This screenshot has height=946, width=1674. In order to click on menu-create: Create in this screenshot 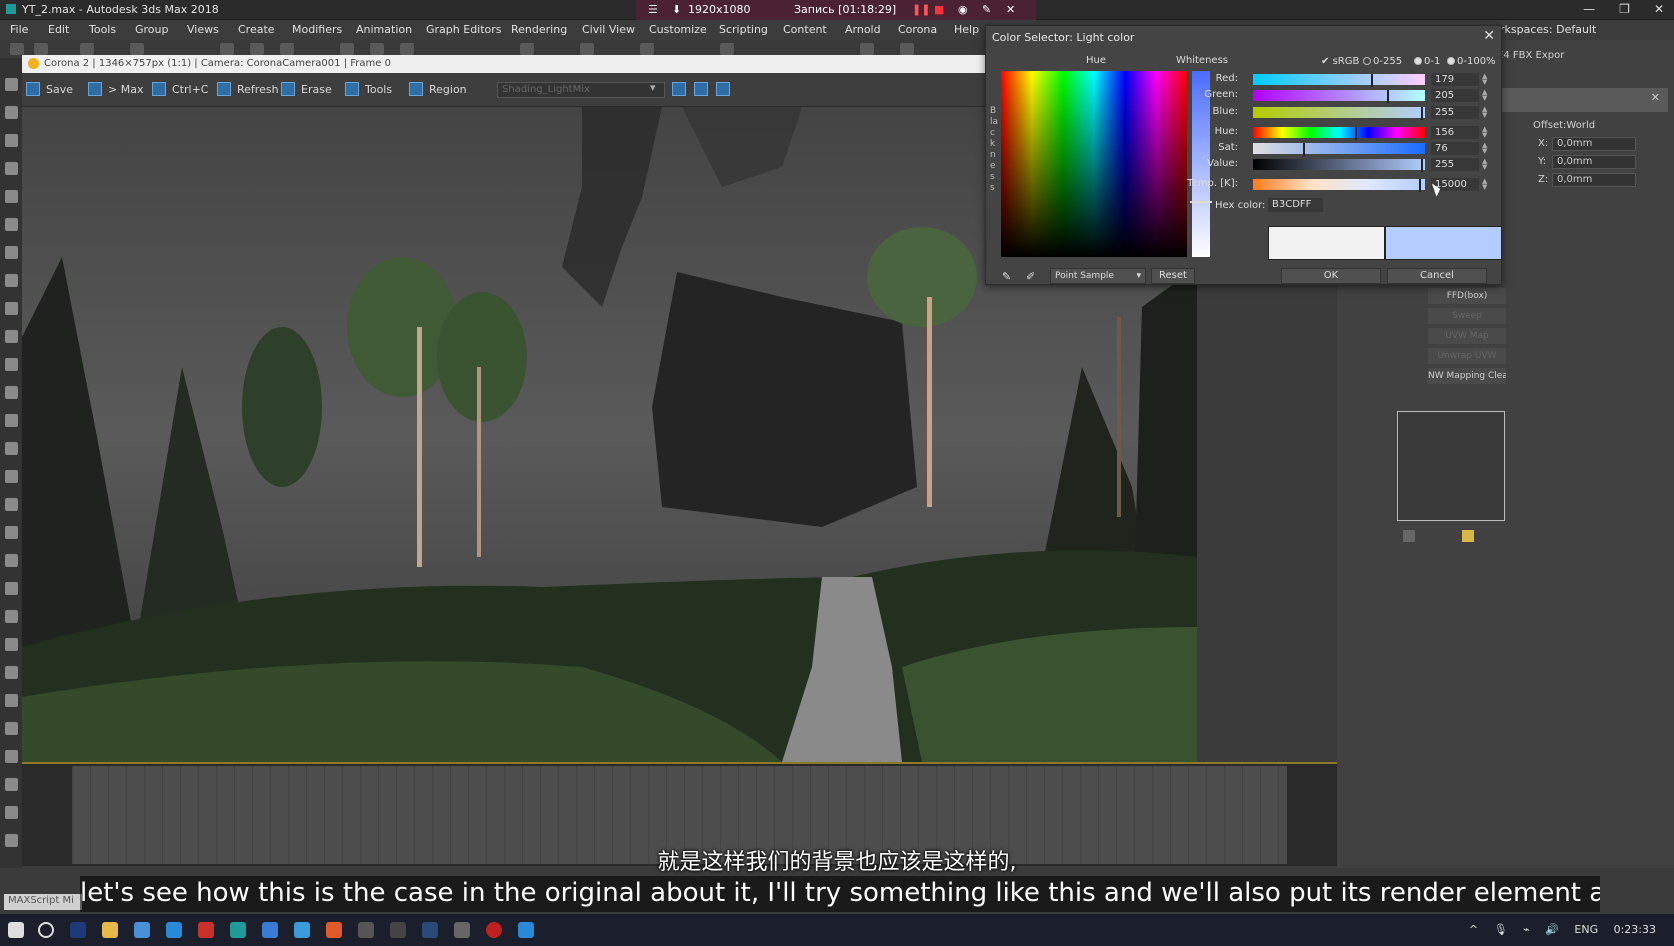, I will do `click(256, 29)`.